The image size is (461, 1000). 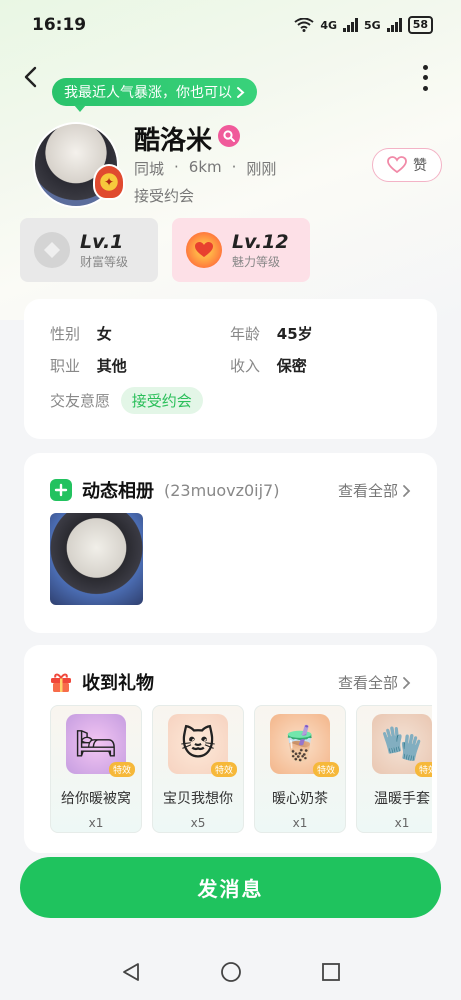 What do you see at coordinates (394, 769) in the screenshot?
I see `gift-item: 🧤 特效 温暖手套 x1` at bounding box center [394, 769].